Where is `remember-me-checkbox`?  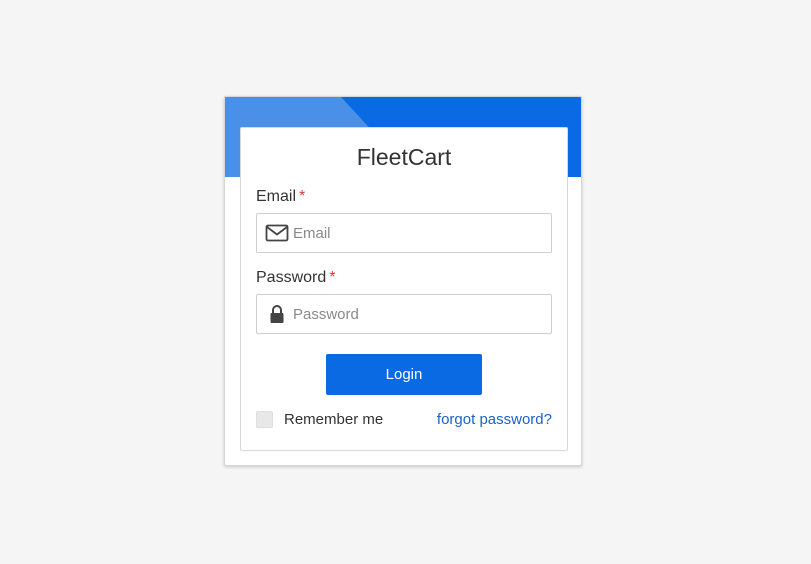
remember-me-checkbox is located at coordinates (264, 419).